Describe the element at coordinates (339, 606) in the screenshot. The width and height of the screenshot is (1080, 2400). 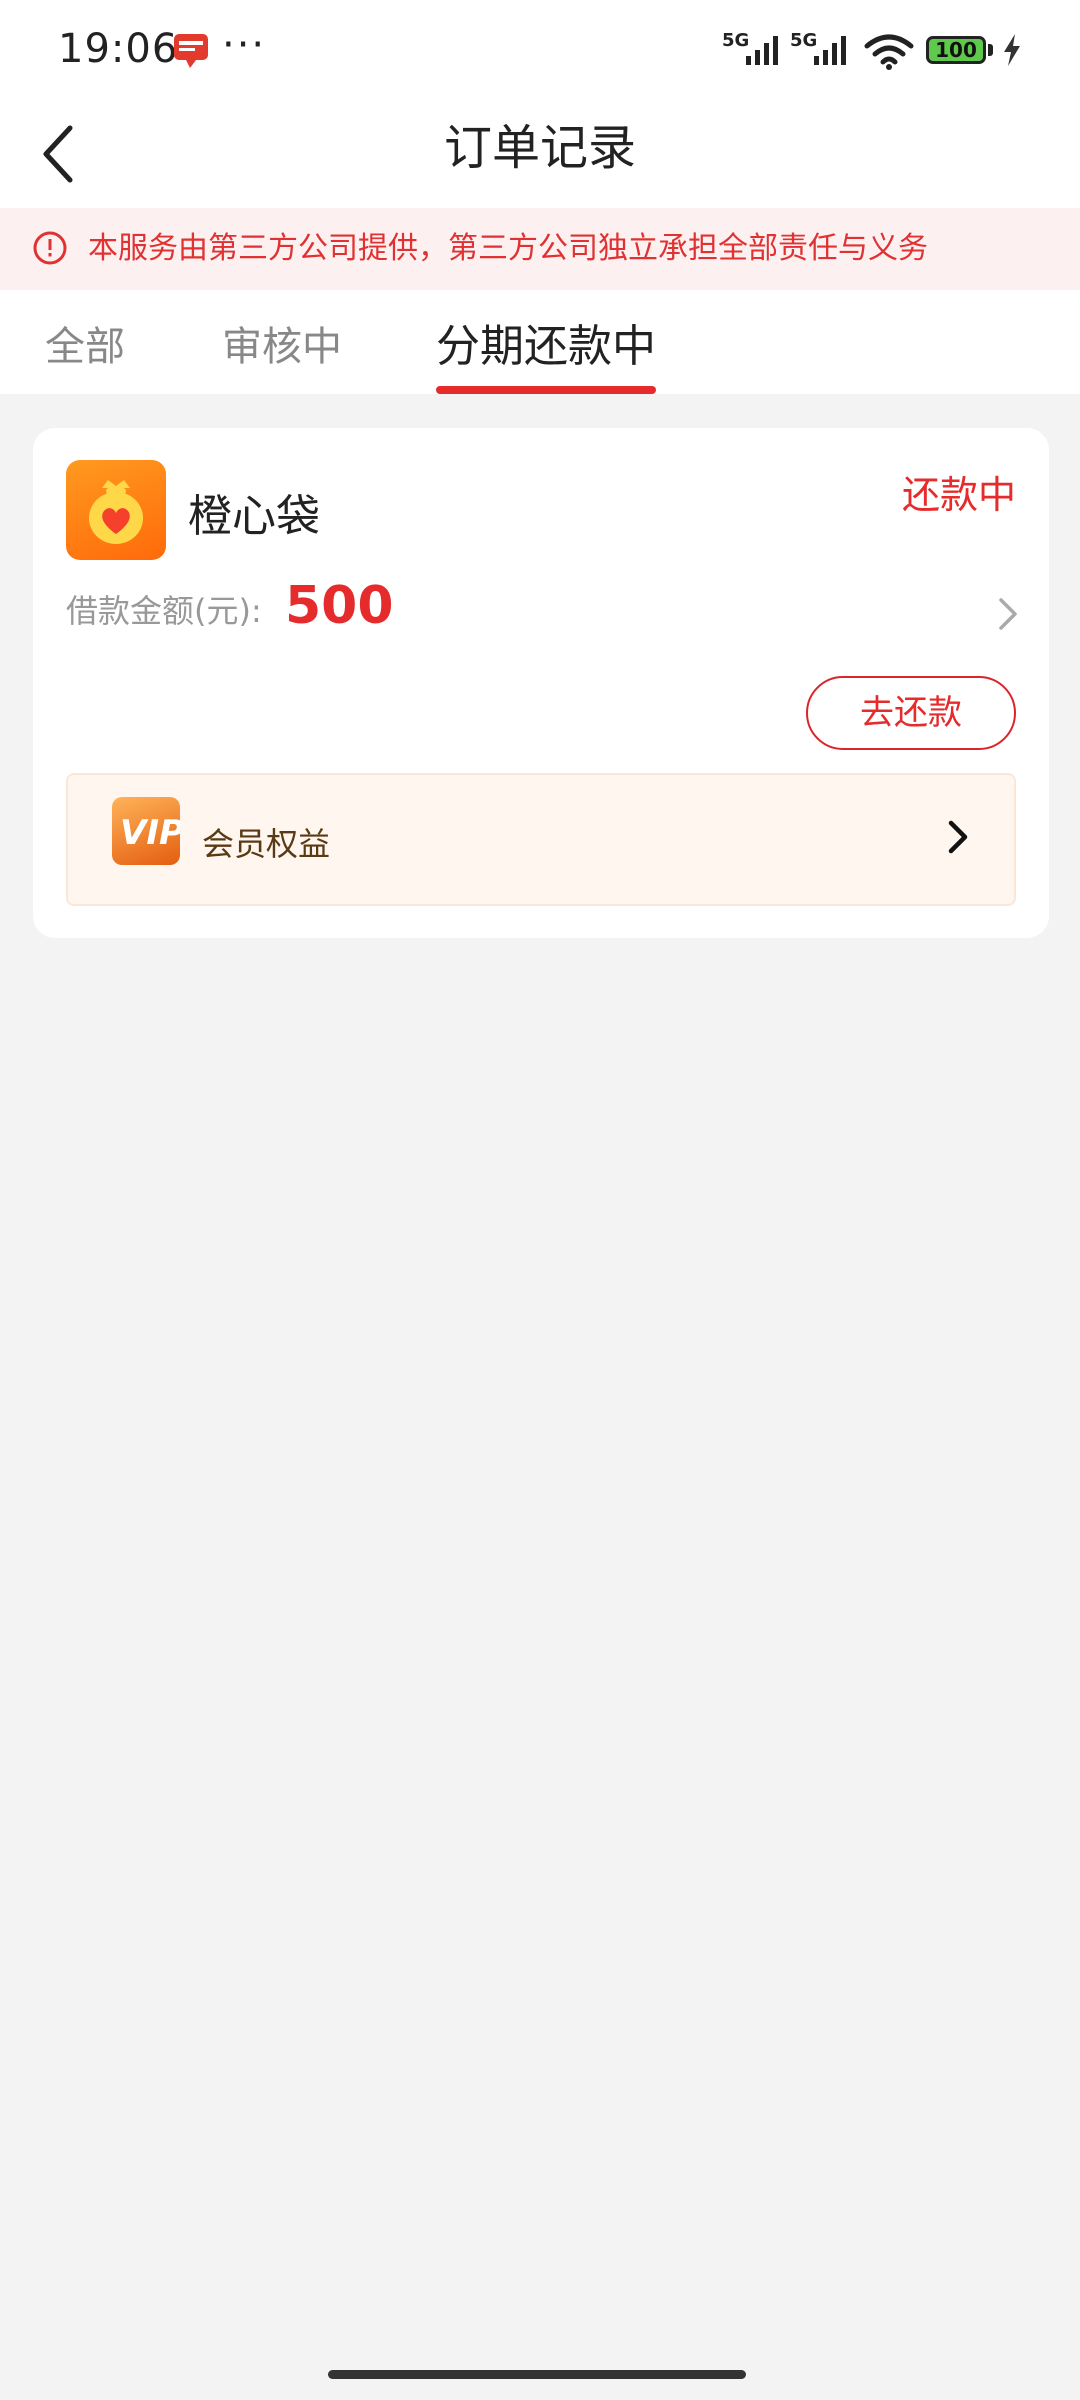
I see `loan-amount-value: 500` at that location.